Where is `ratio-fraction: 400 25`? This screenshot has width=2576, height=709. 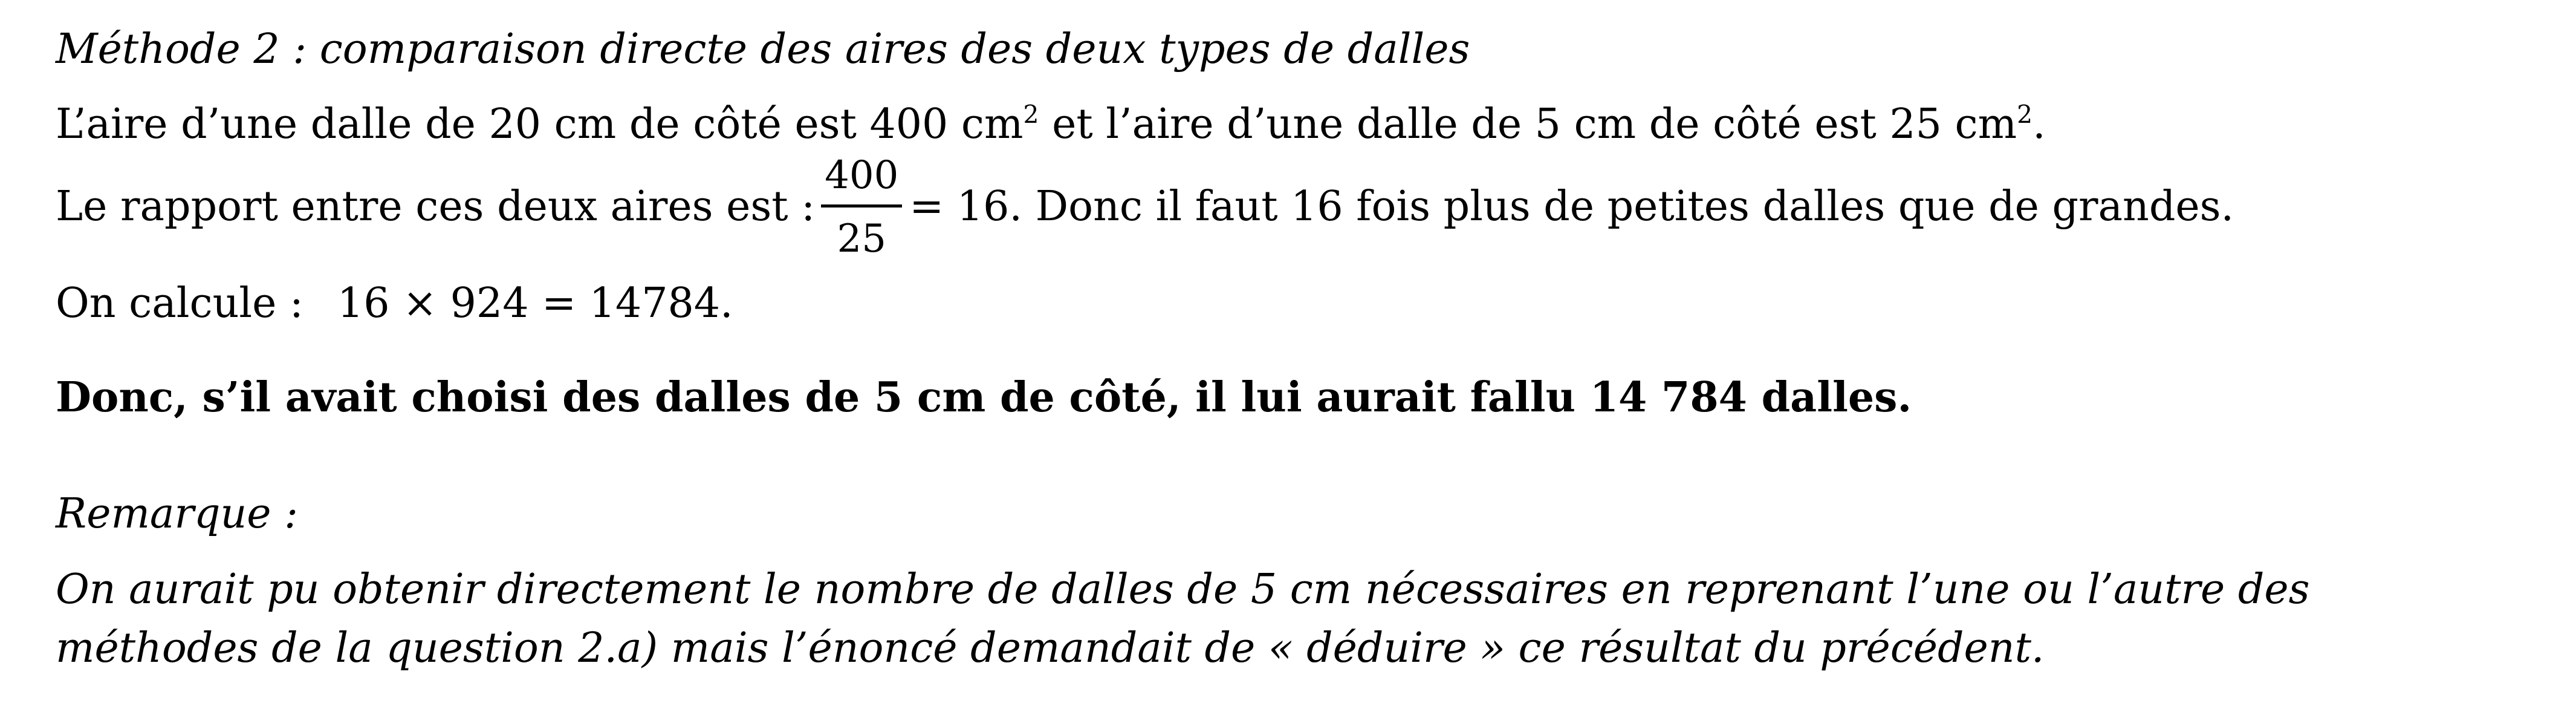 ratio-fraction: 400 25 is located at coordinates (862, 207).